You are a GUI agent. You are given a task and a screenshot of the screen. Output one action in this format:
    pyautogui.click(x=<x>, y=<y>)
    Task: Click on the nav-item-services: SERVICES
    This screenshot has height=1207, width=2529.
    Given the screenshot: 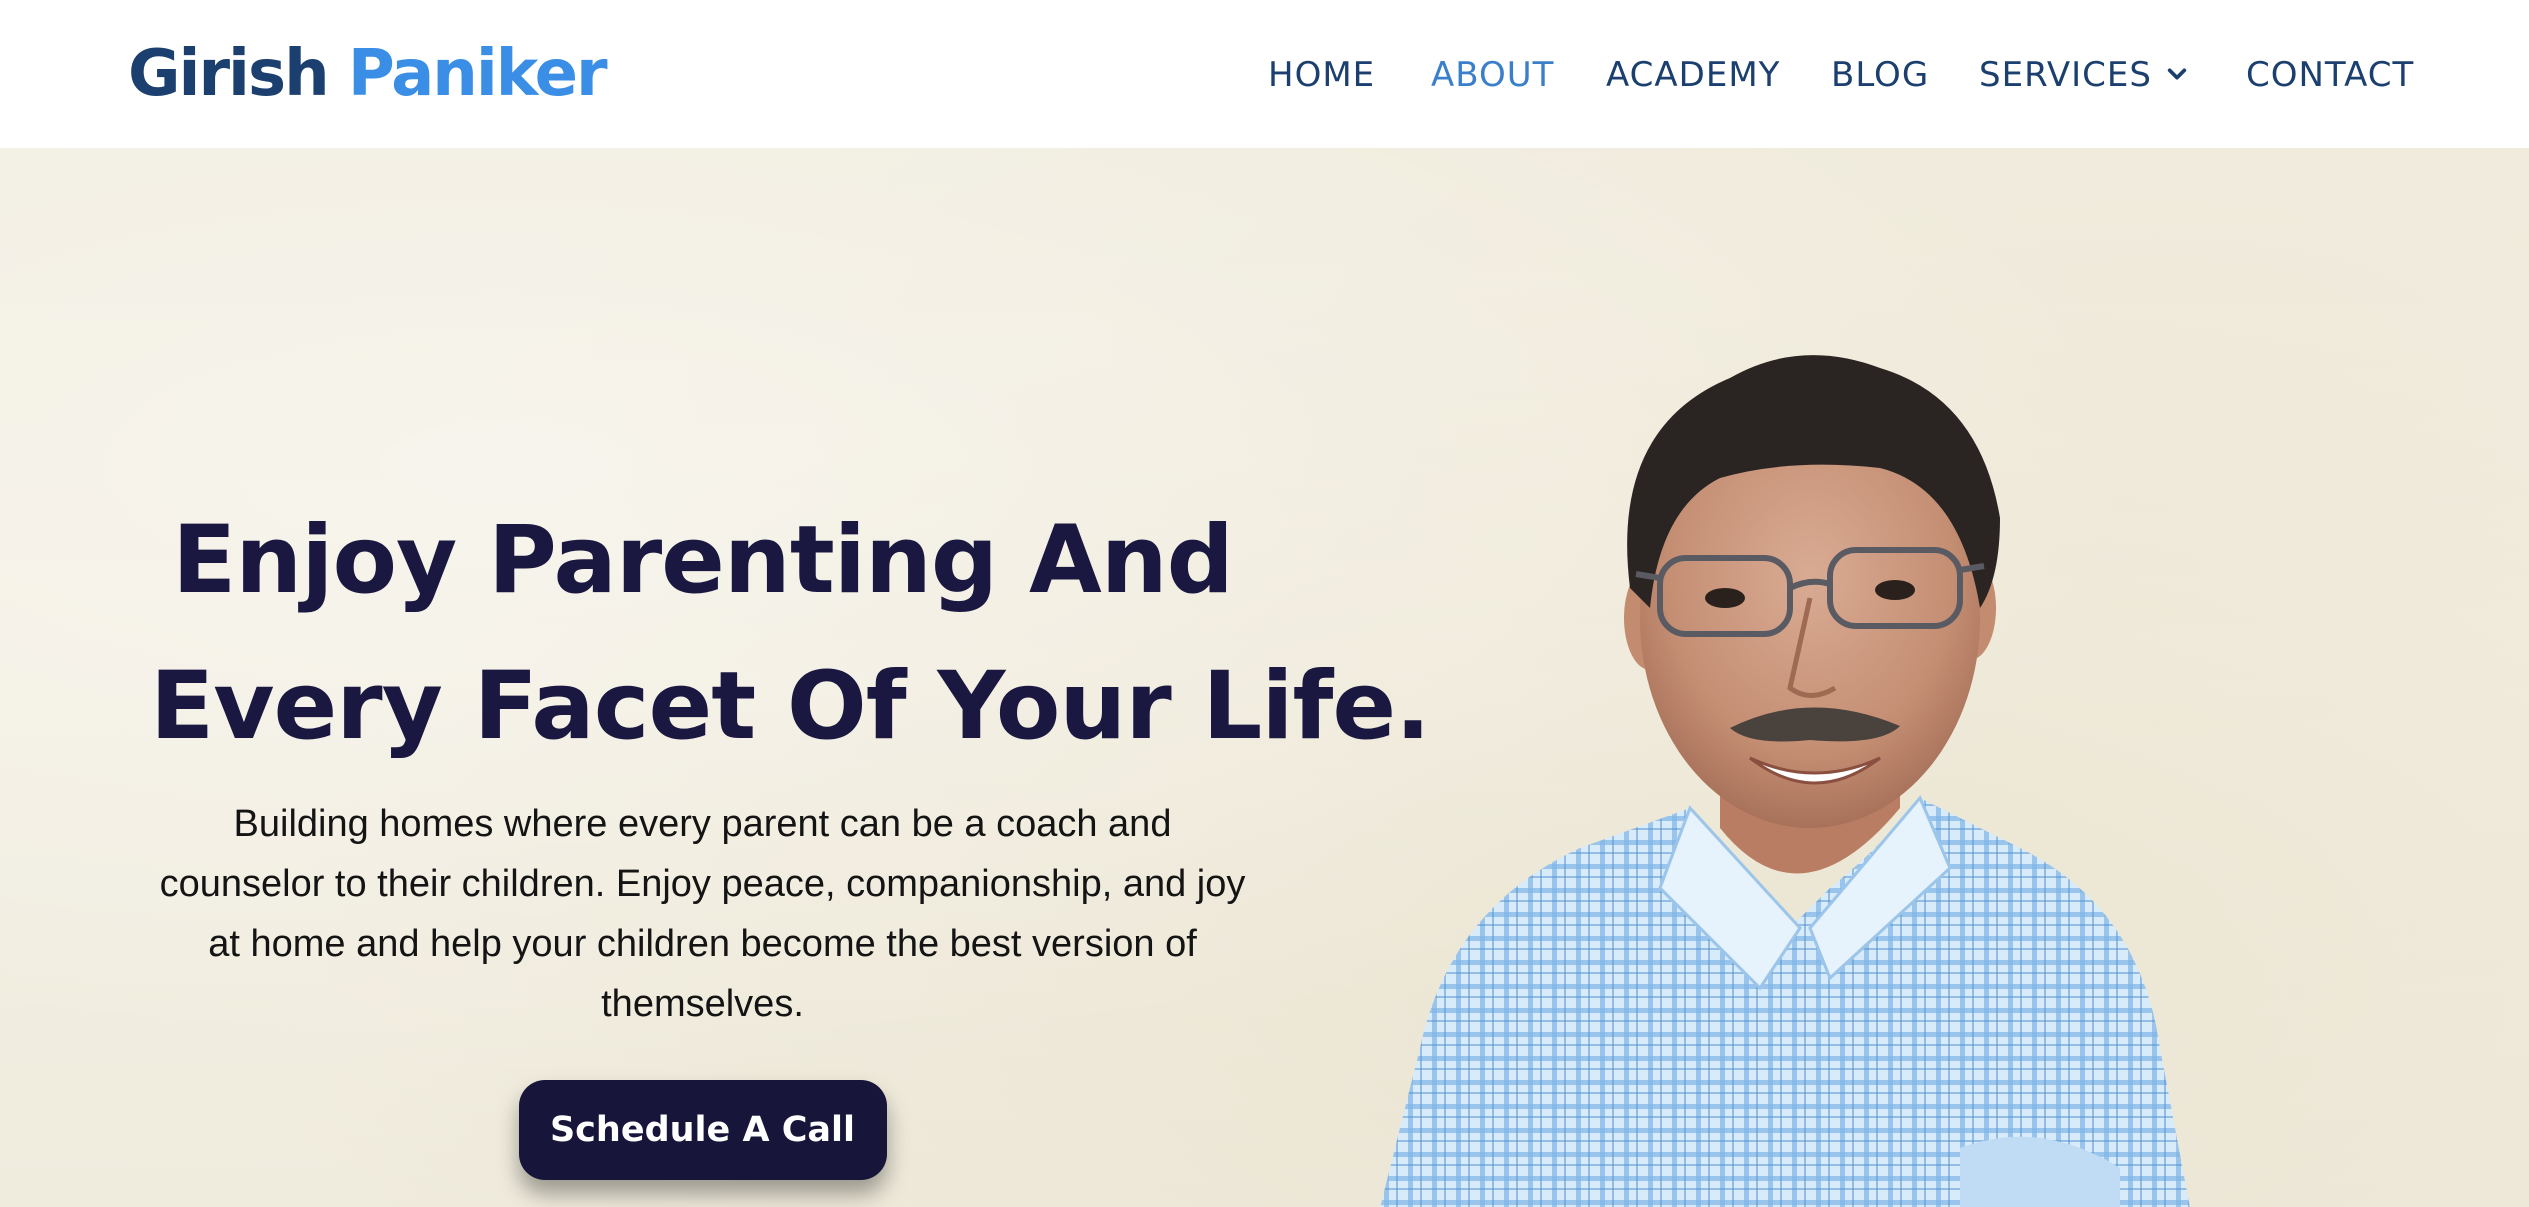 What is the action you would take?
    pyautogui.click(x=2083, y=75)
    